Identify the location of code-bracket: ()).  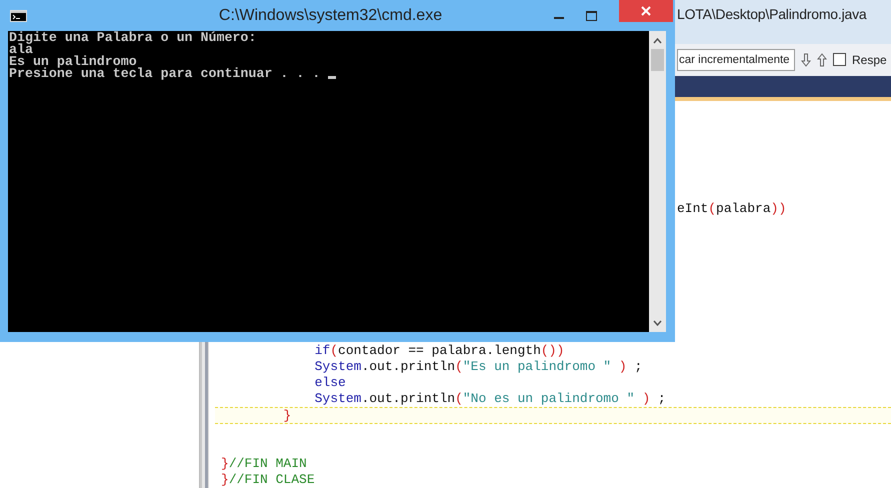
(552, 350).